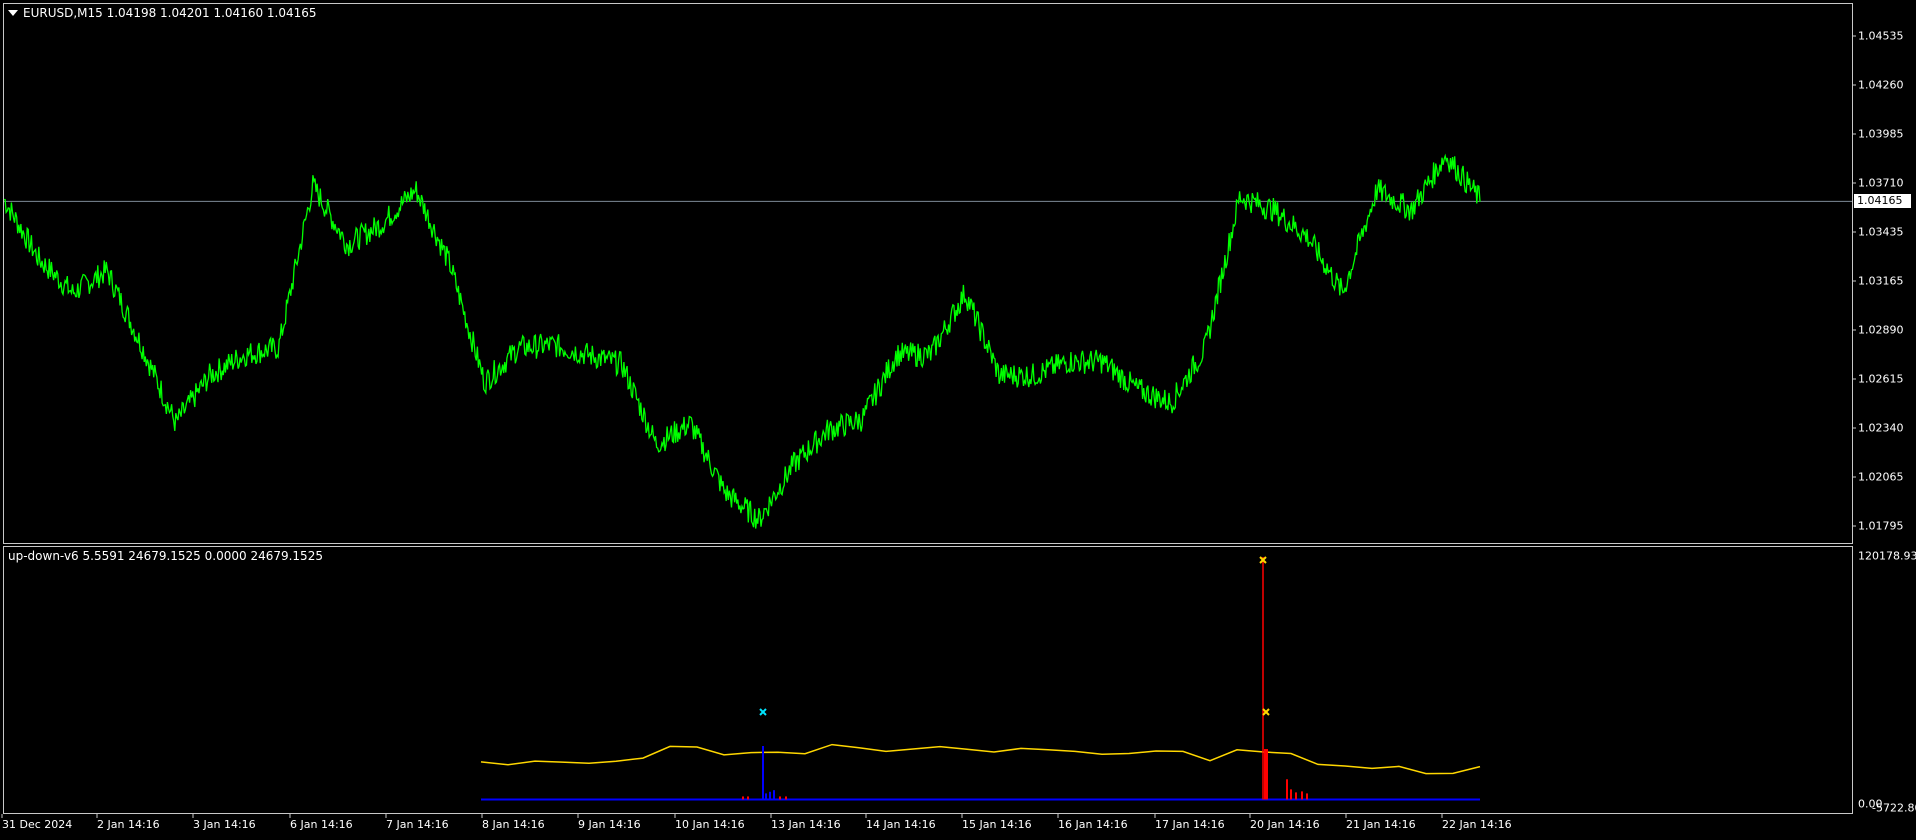 This screenshot has height=840, width=1916. What do you see at coordinates (1881, 526) in the screenshot?
I see `price-axis-tick: 1.01795` at bounding box center [1881, 526].